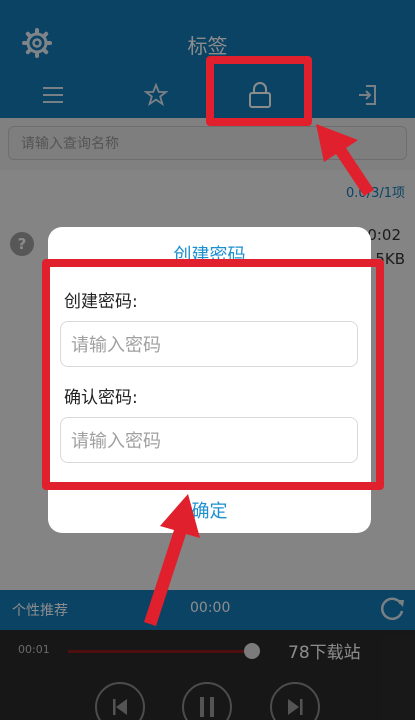  What do you see at coordinates (259, 91) in the screenshot?
I see `lock-tab-highlight` at bounding box center [259, 91].